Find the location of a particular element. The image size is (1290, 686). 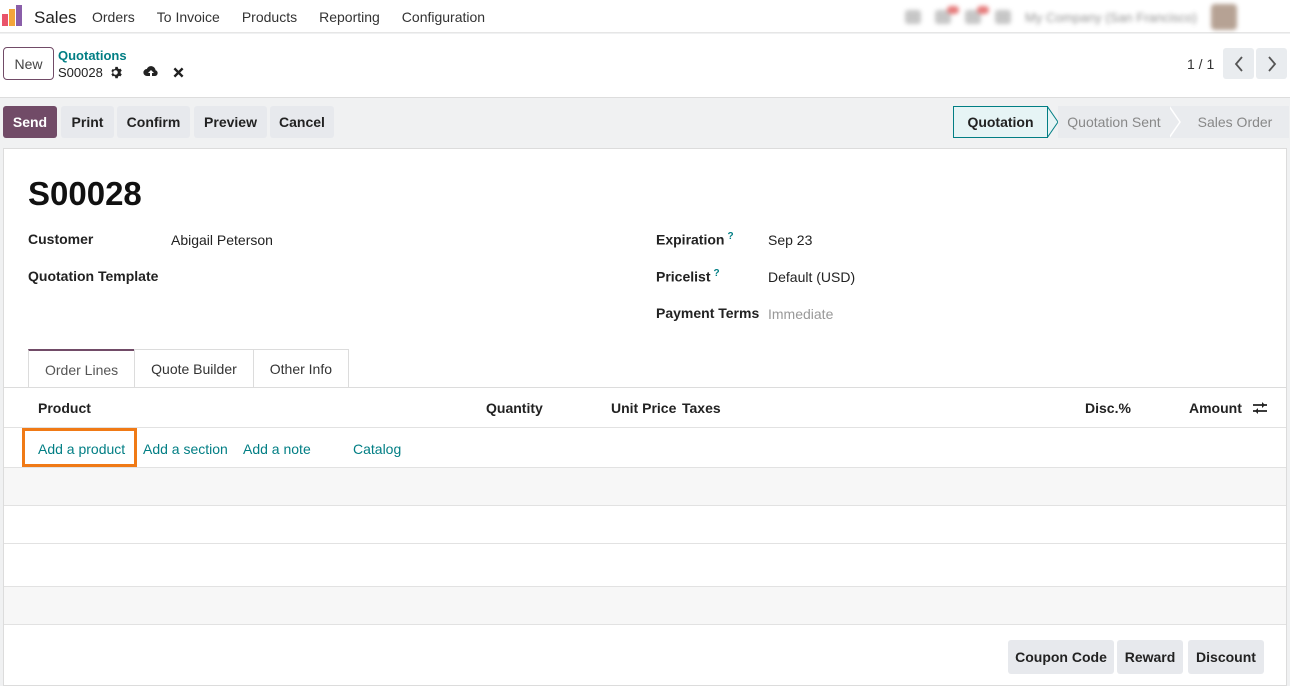

save-cloud-icon is located at coordinates (151, 72).